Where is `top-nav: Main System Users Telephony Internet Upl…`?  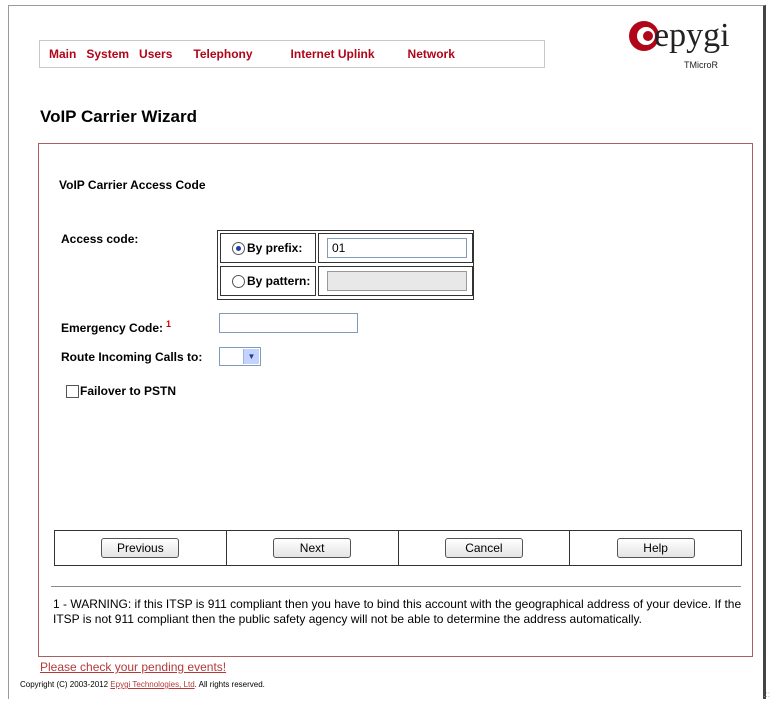 top-nav: Main System Users Telephony Internet Upl… is located at coordinates (292, 54).